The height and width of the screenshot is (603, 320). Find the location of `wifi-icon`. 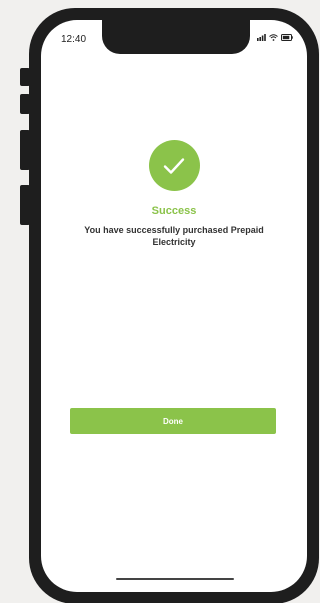

wifi-icon is located at coordinates (273, 37).